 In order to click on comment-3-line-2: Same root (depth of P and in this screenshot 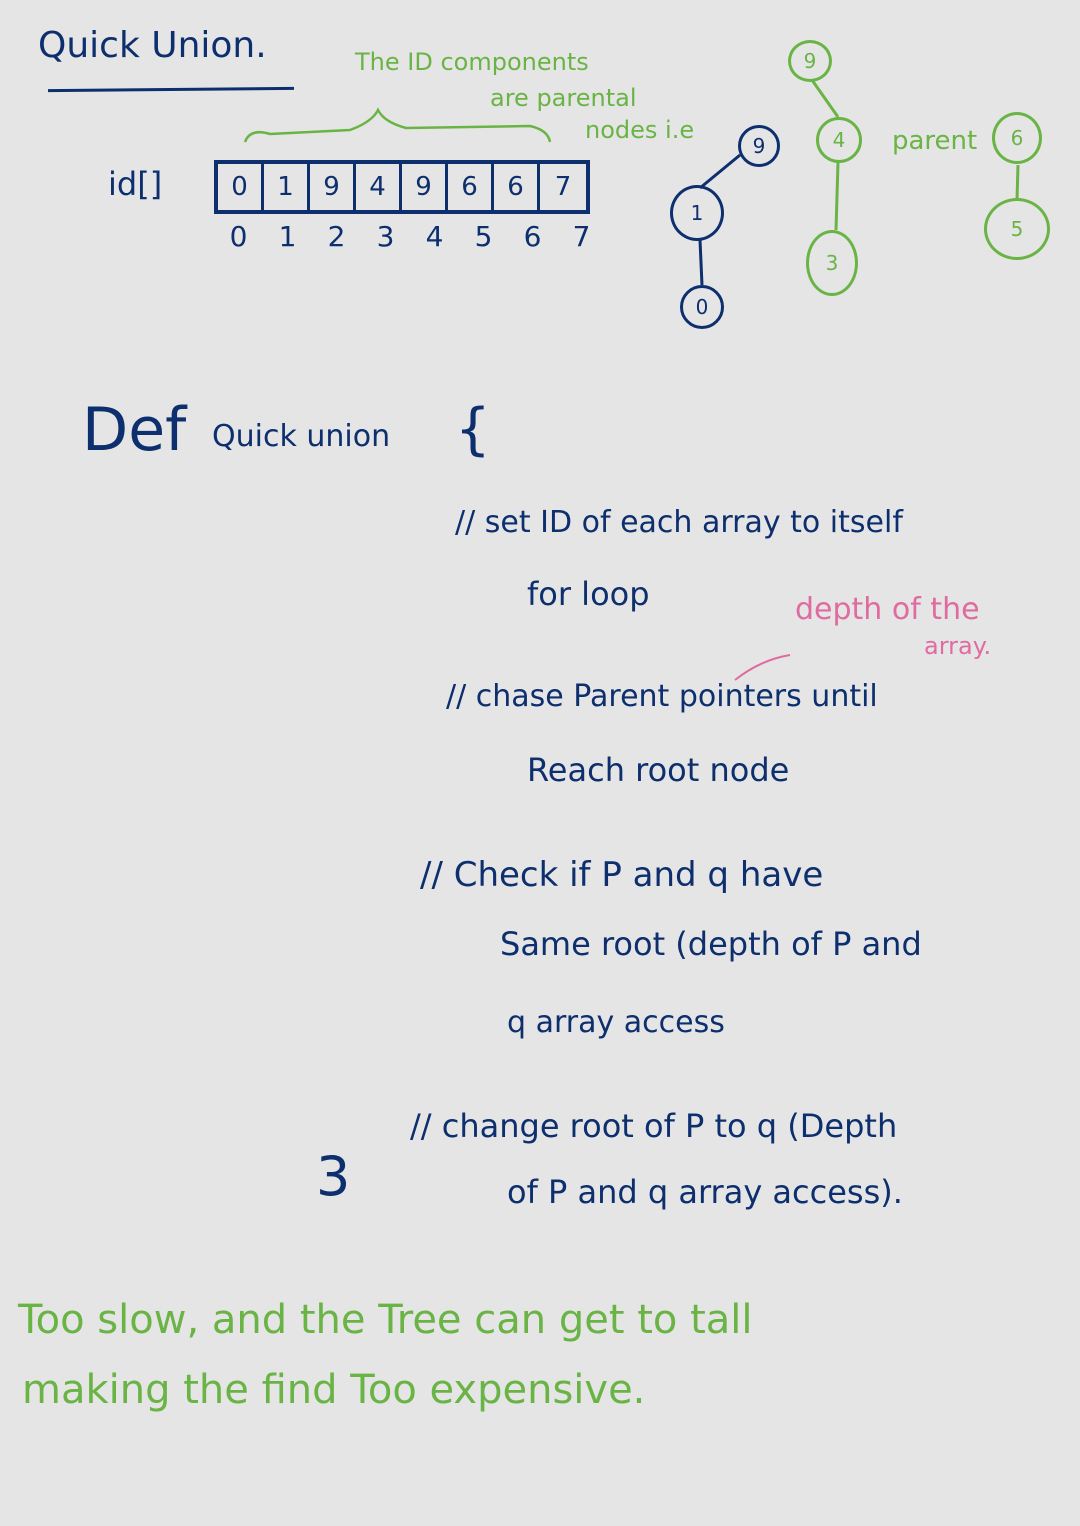, I will do `click(711, 944)`.